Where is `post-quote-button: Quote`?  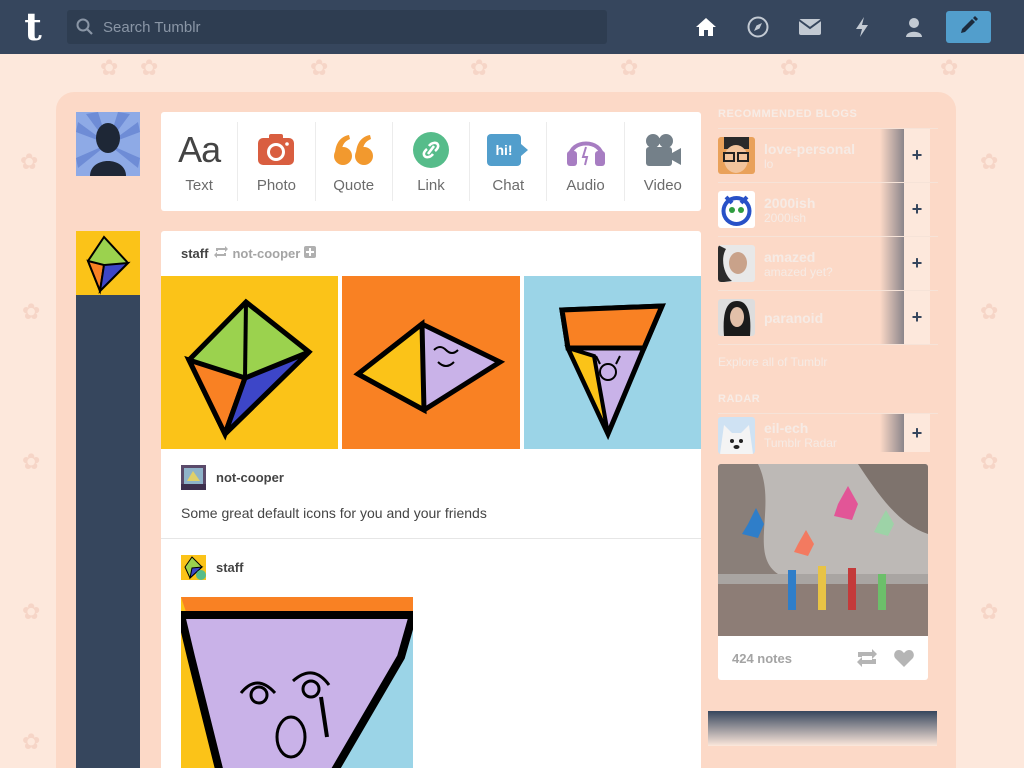 post-quote-button: Quote is located at coordinates (354, 161).